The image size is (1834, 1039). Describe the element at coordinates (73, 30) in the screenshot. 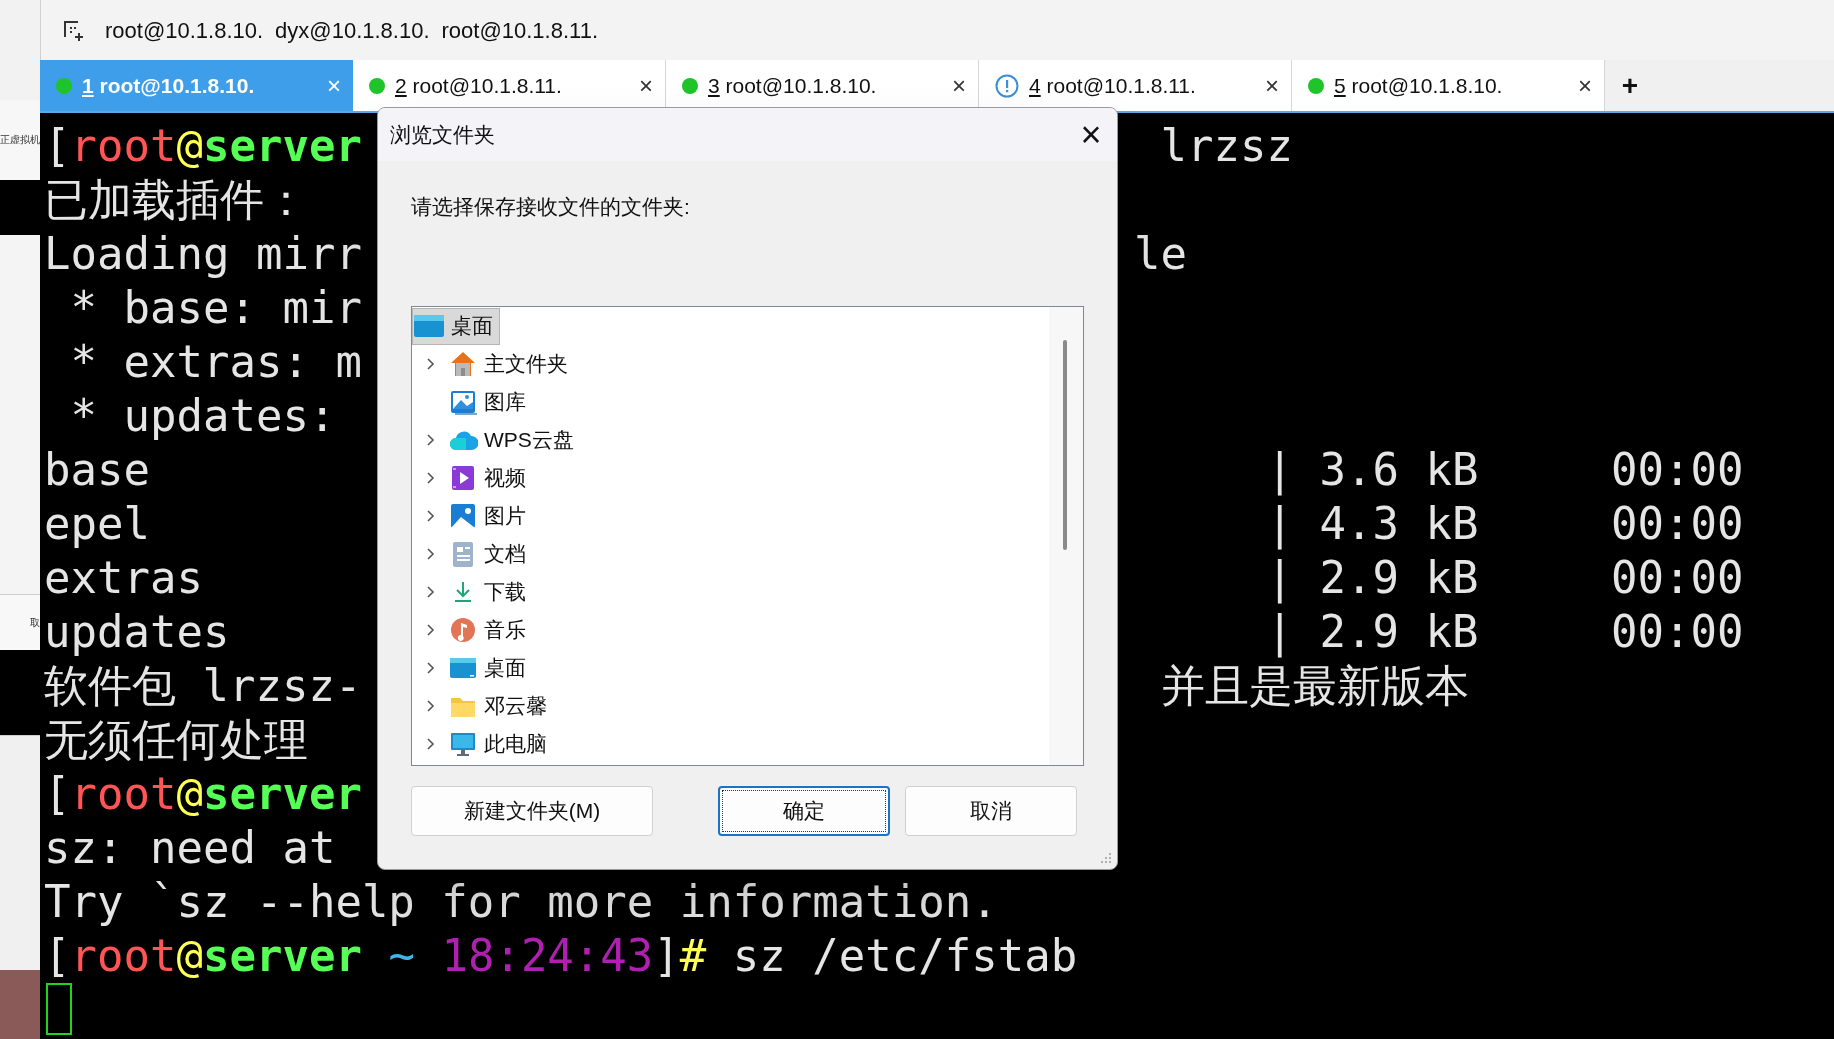

I see `session-group-icon` at that location.